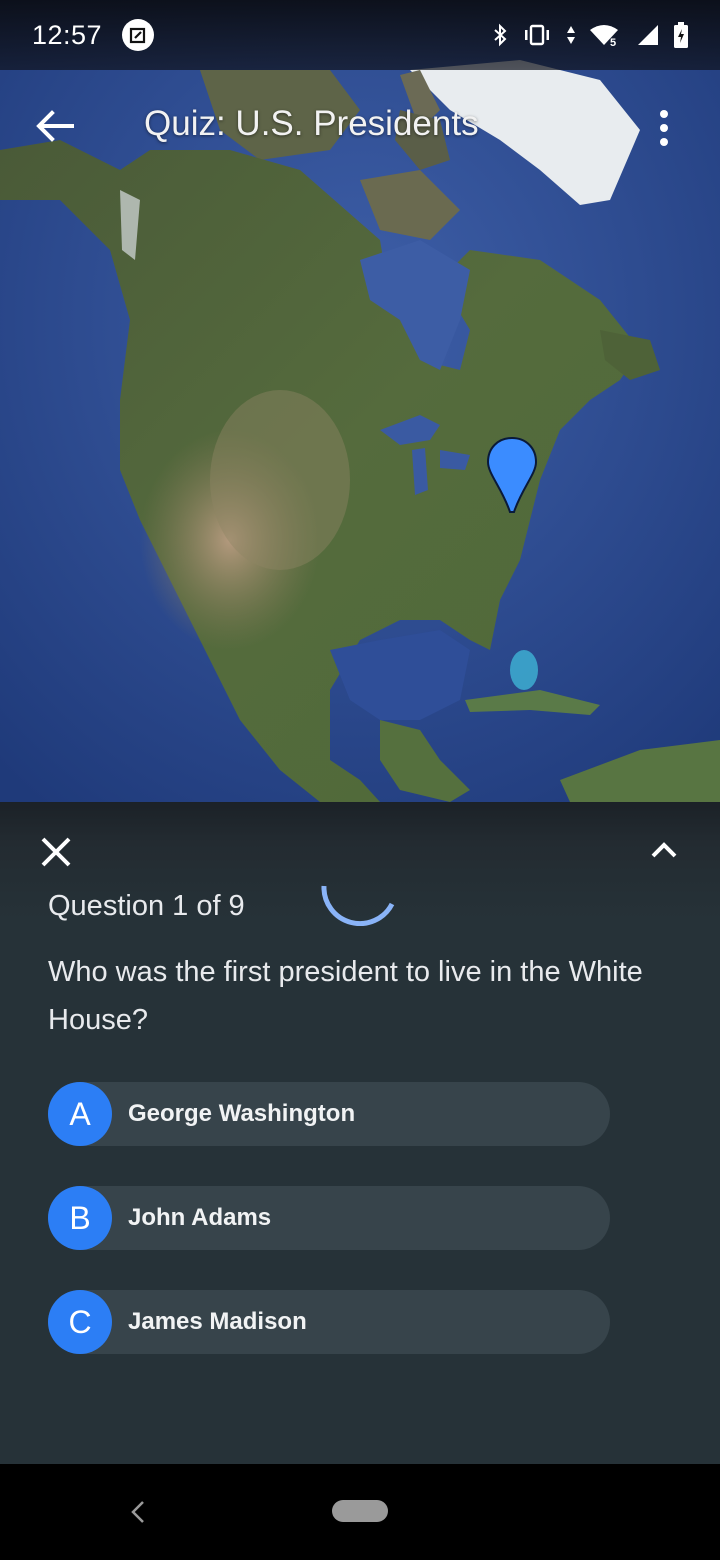 The height and width of the screenshot is (1560, 720). What do you see at coordinates (613, 42) in the screenshot?
I see `wifi-badge: 5` at bounding box center [613, 42].